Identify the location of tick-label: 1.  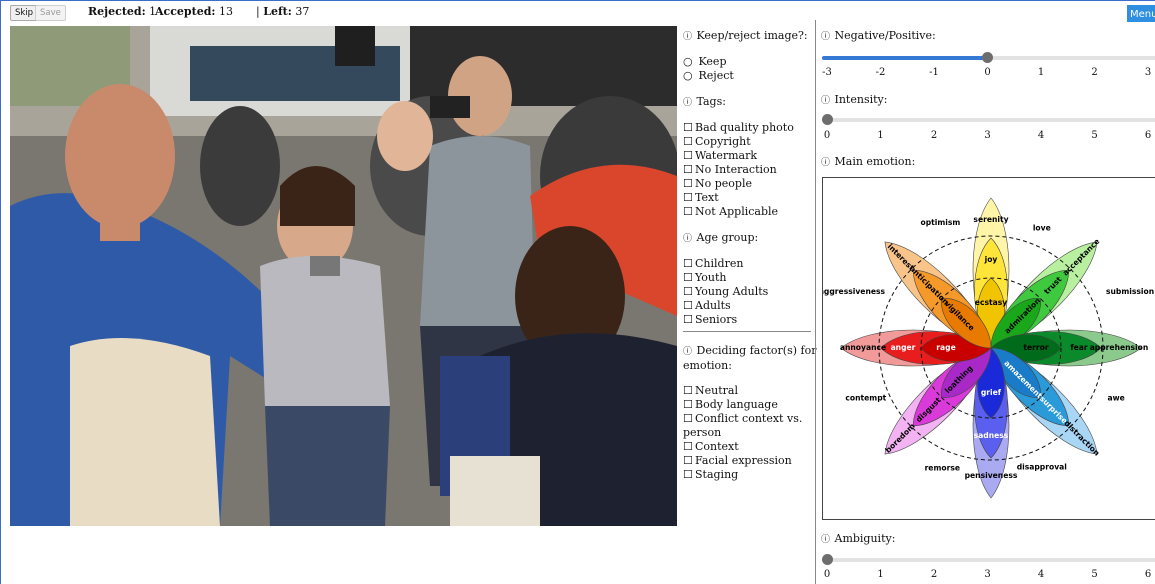
(880, 135).